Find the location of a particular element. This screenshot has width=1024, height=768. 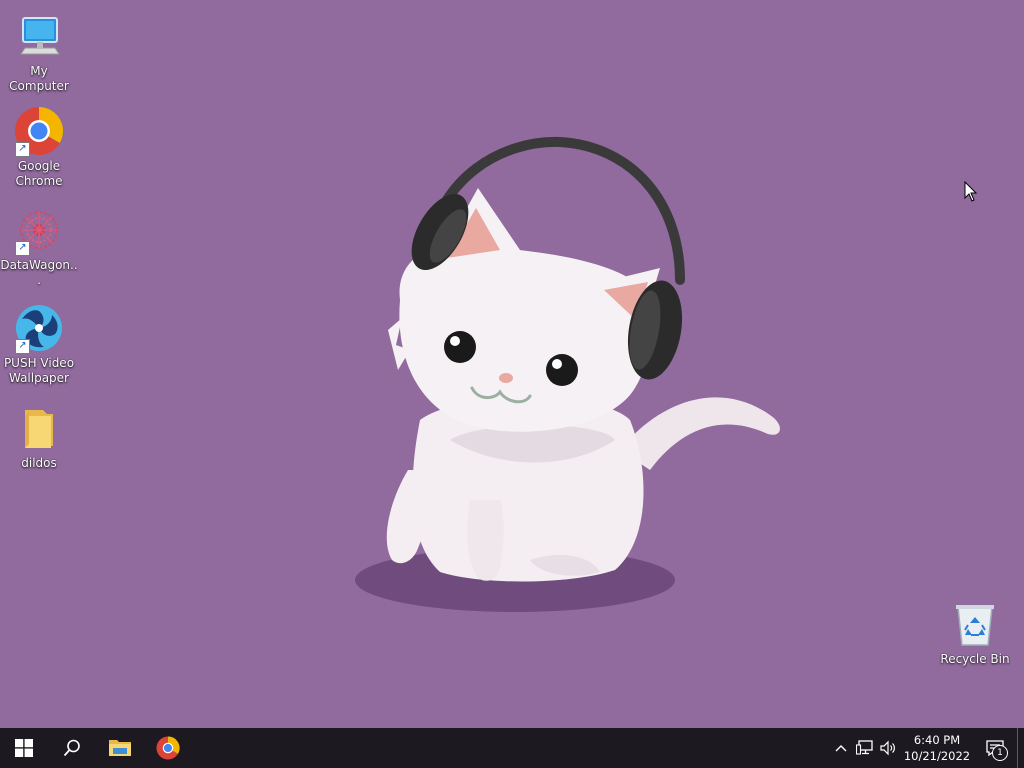

search-button is located at coordinates (72, 748).